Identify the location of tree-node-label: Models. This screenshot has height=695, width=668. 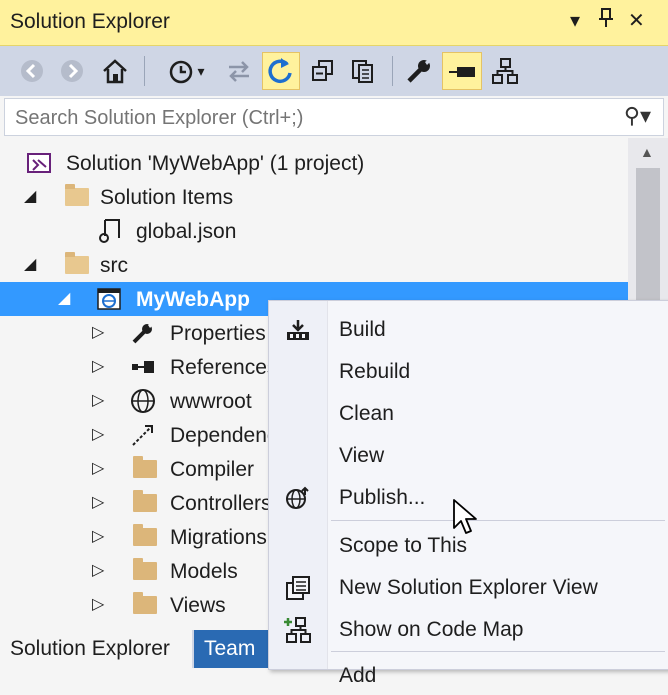
(204, 571).